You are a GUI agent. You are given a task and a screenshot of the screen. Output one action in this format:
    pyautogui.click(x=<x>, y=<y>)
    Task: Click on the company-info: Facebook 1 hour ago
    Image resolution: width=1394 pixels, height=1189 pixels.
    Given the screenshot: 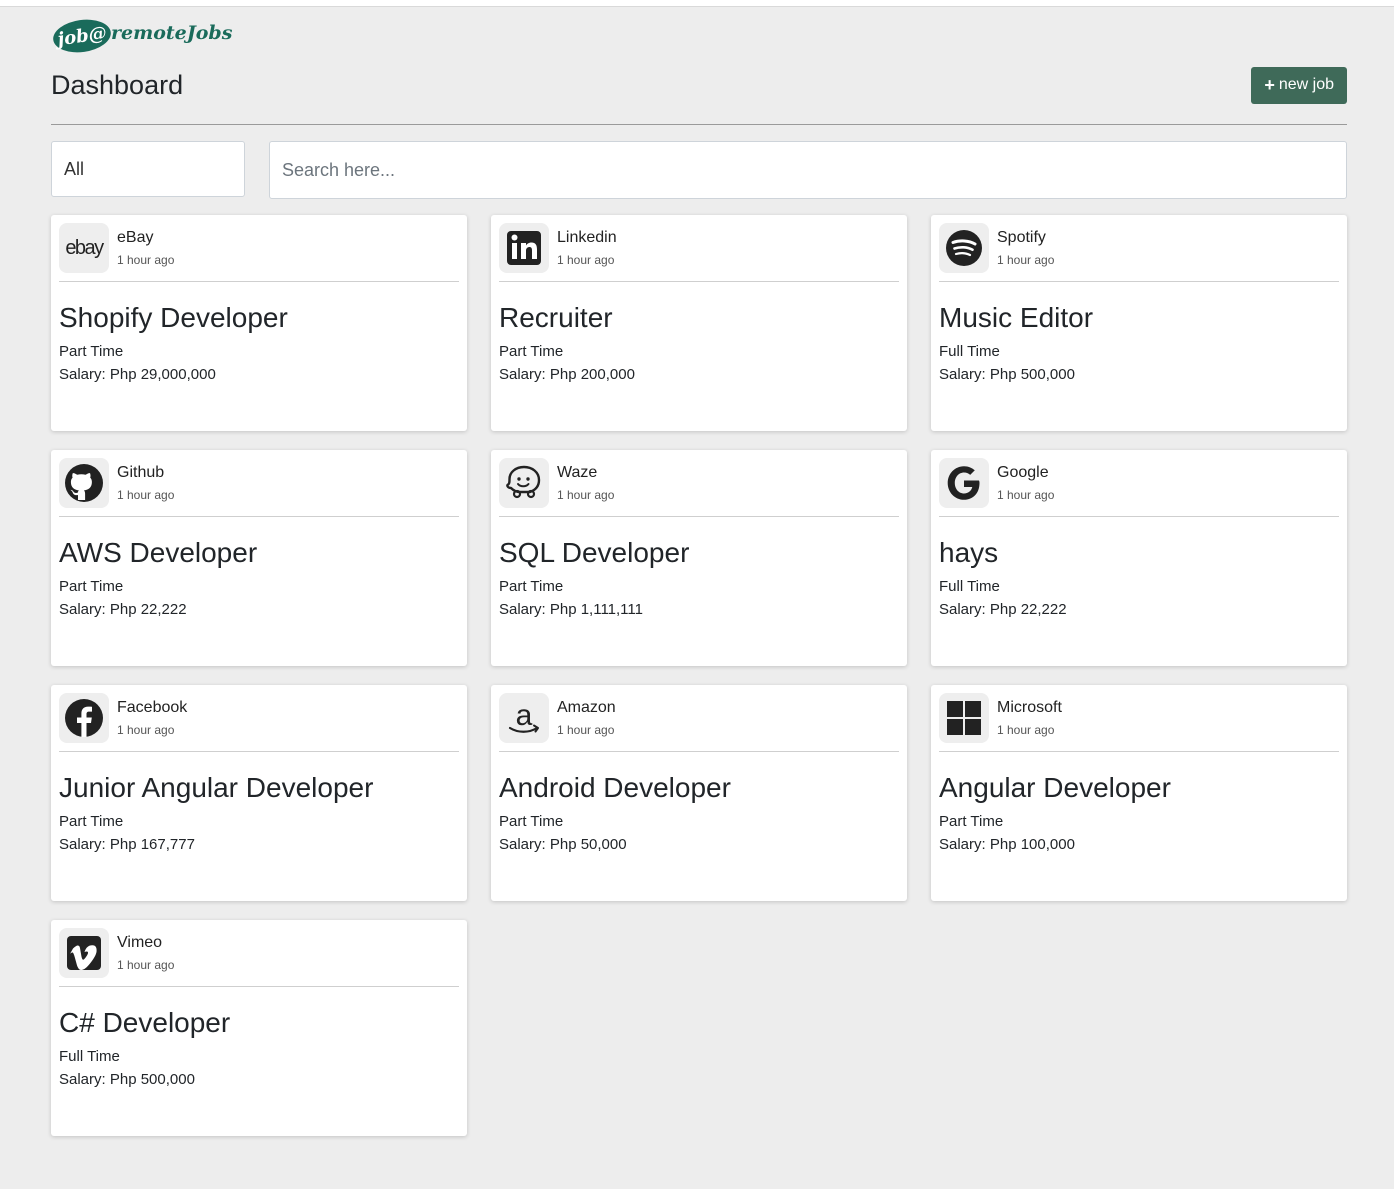 What is the action you would take?
    pyautogui.click(x=152, y=715)
    